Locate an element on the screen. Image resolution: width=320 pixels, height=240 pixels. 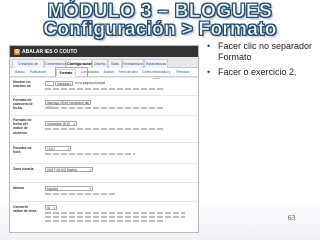
slide-title-line2: Configuración > Formato is located at coordinates (160, 30).